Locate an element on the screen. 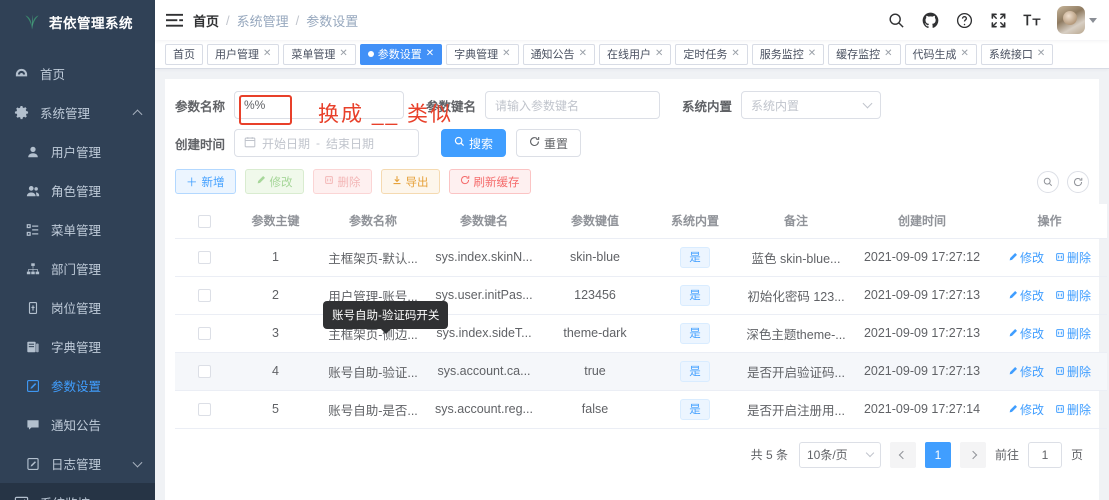 The image size is (1109, 500). search-toggle-icon is located at coordinates (1048, 181).